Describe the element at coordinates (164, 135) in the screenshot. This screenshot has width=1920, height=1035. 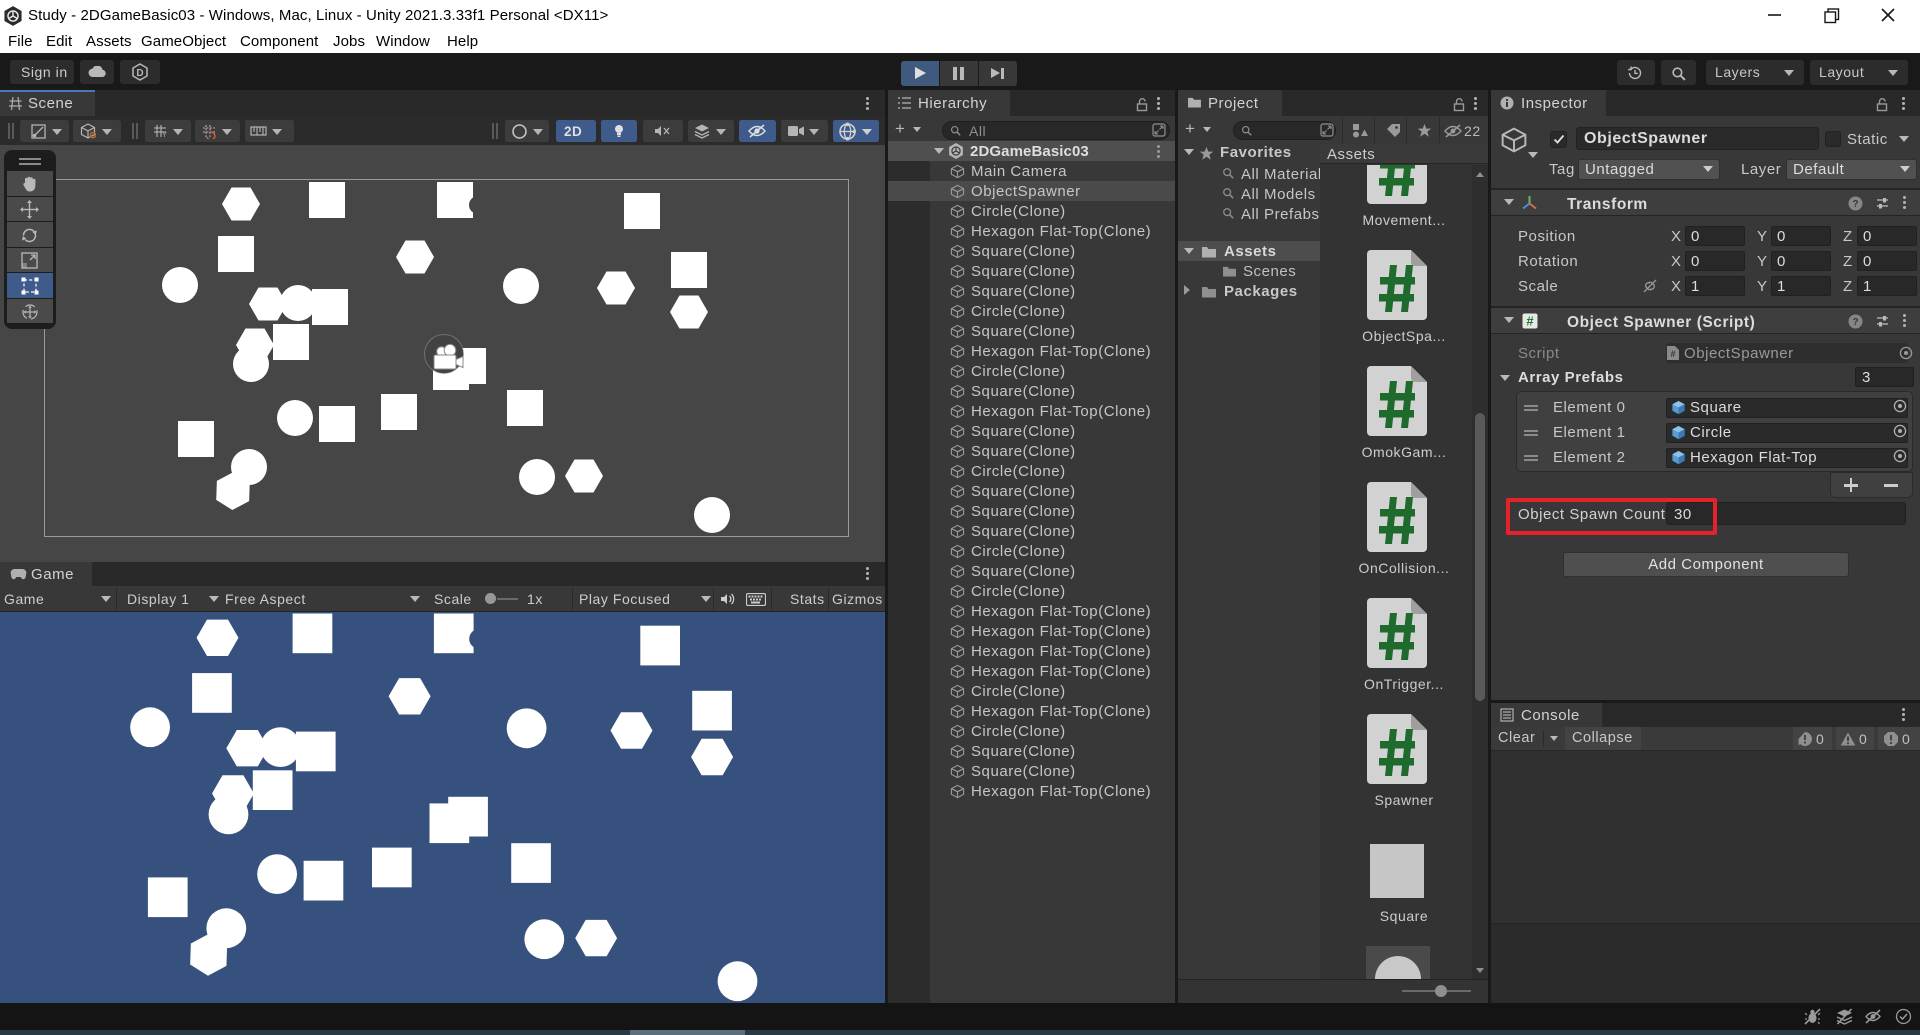
I see `svg-text: Y` at that location.